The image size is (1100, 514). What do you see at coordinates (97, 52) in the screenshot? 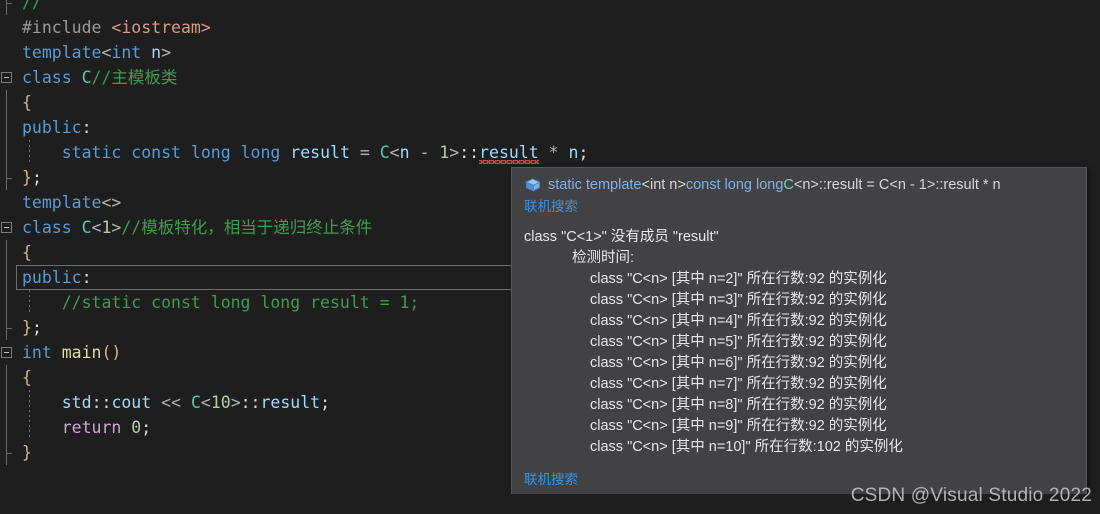
I see `code-text: template<int n>` at bounding box center [97, 52].